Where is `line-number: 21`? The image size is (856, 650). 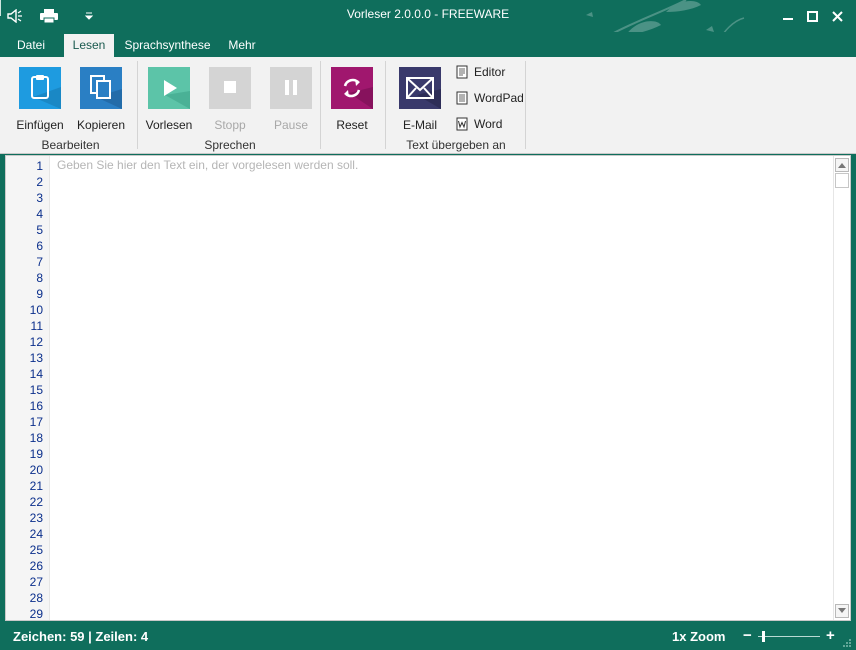
line-number: 21 is located at coordinates (36, 486).